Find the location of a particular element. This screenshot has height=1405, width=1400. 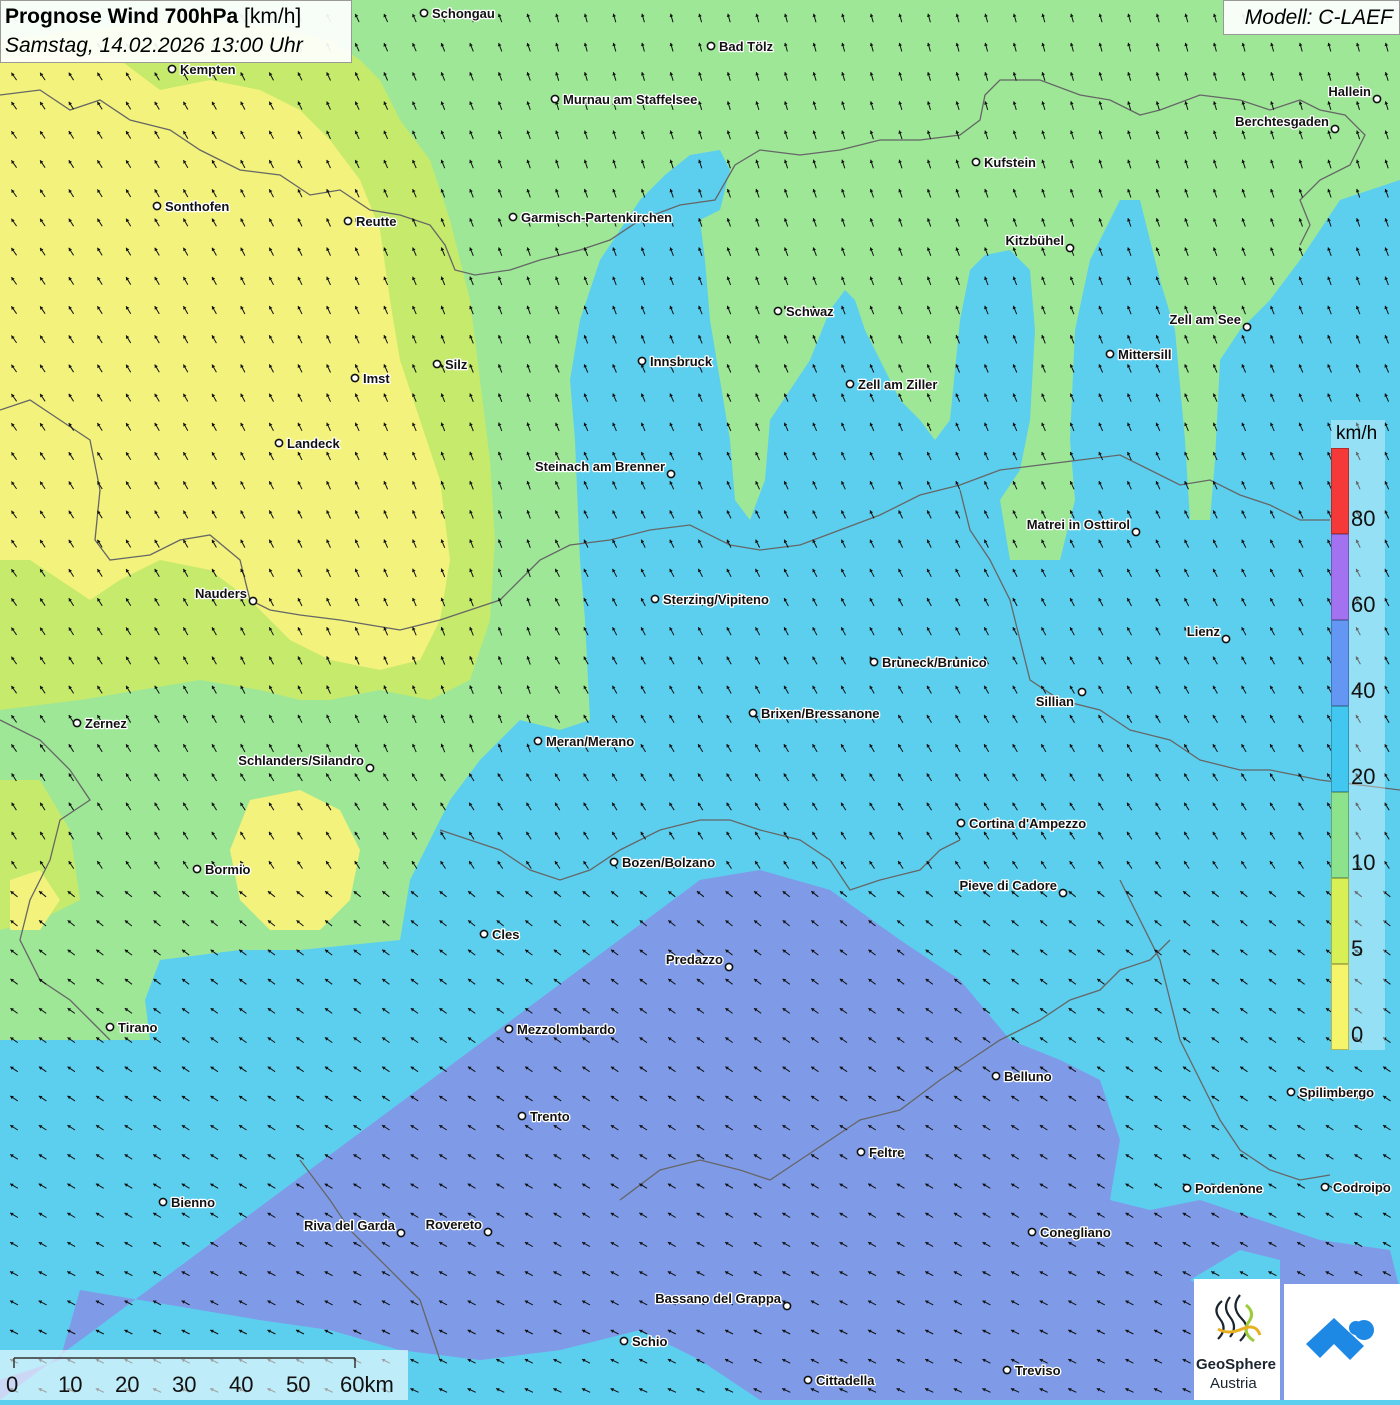

city-label: Meran/Merano is located at coordinates (590, 741).